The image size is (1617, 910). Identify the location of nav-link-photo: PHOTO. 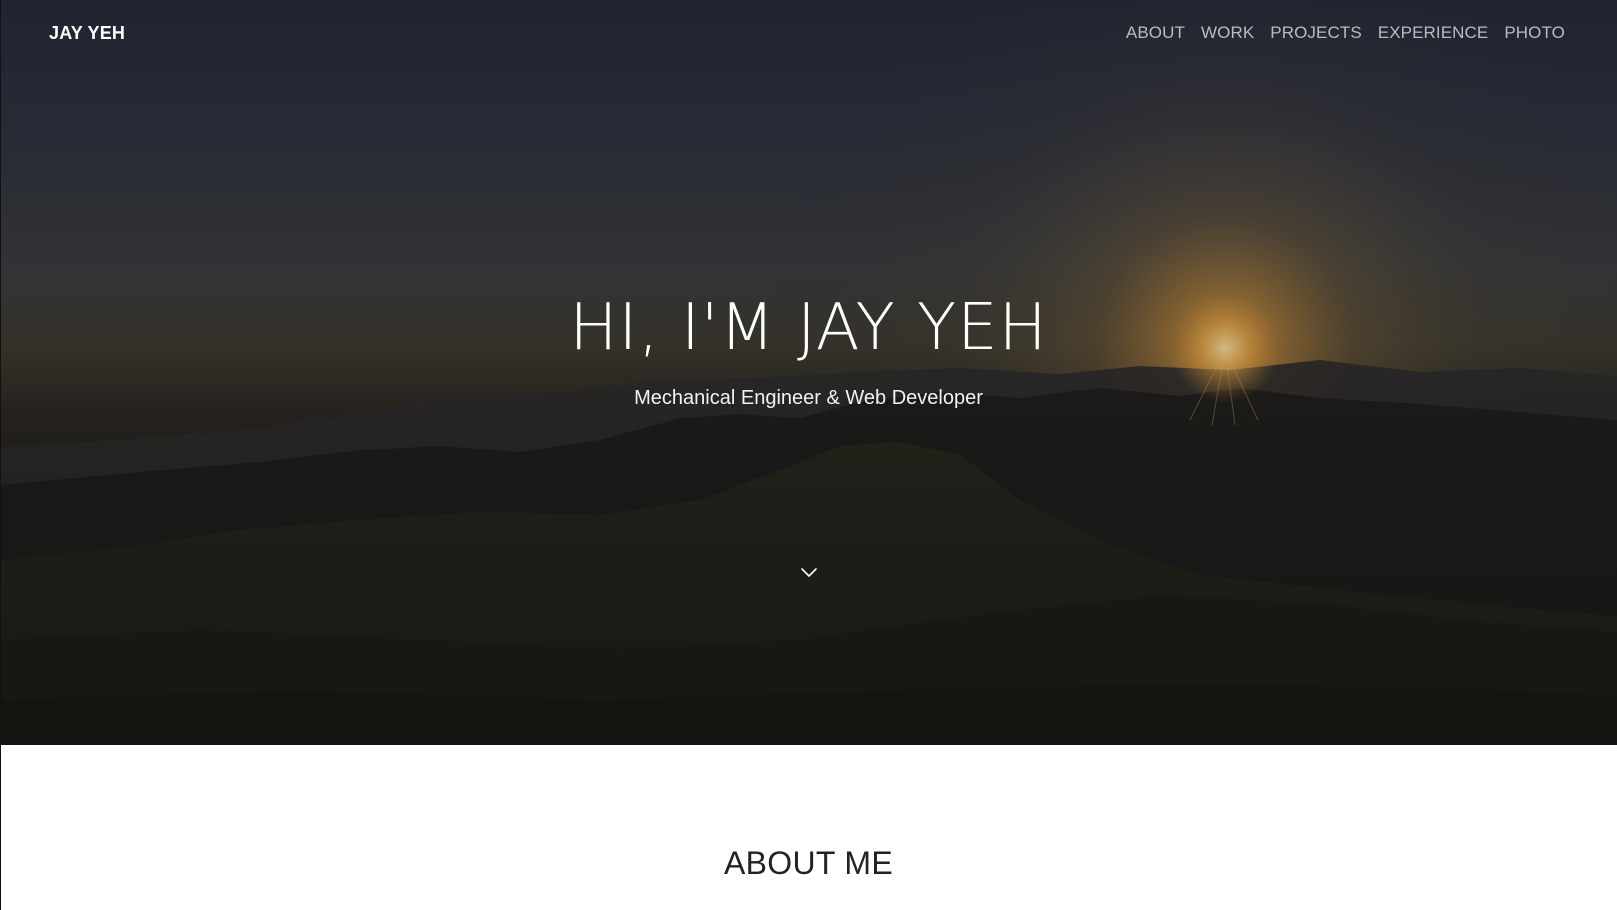
(1534, 32).